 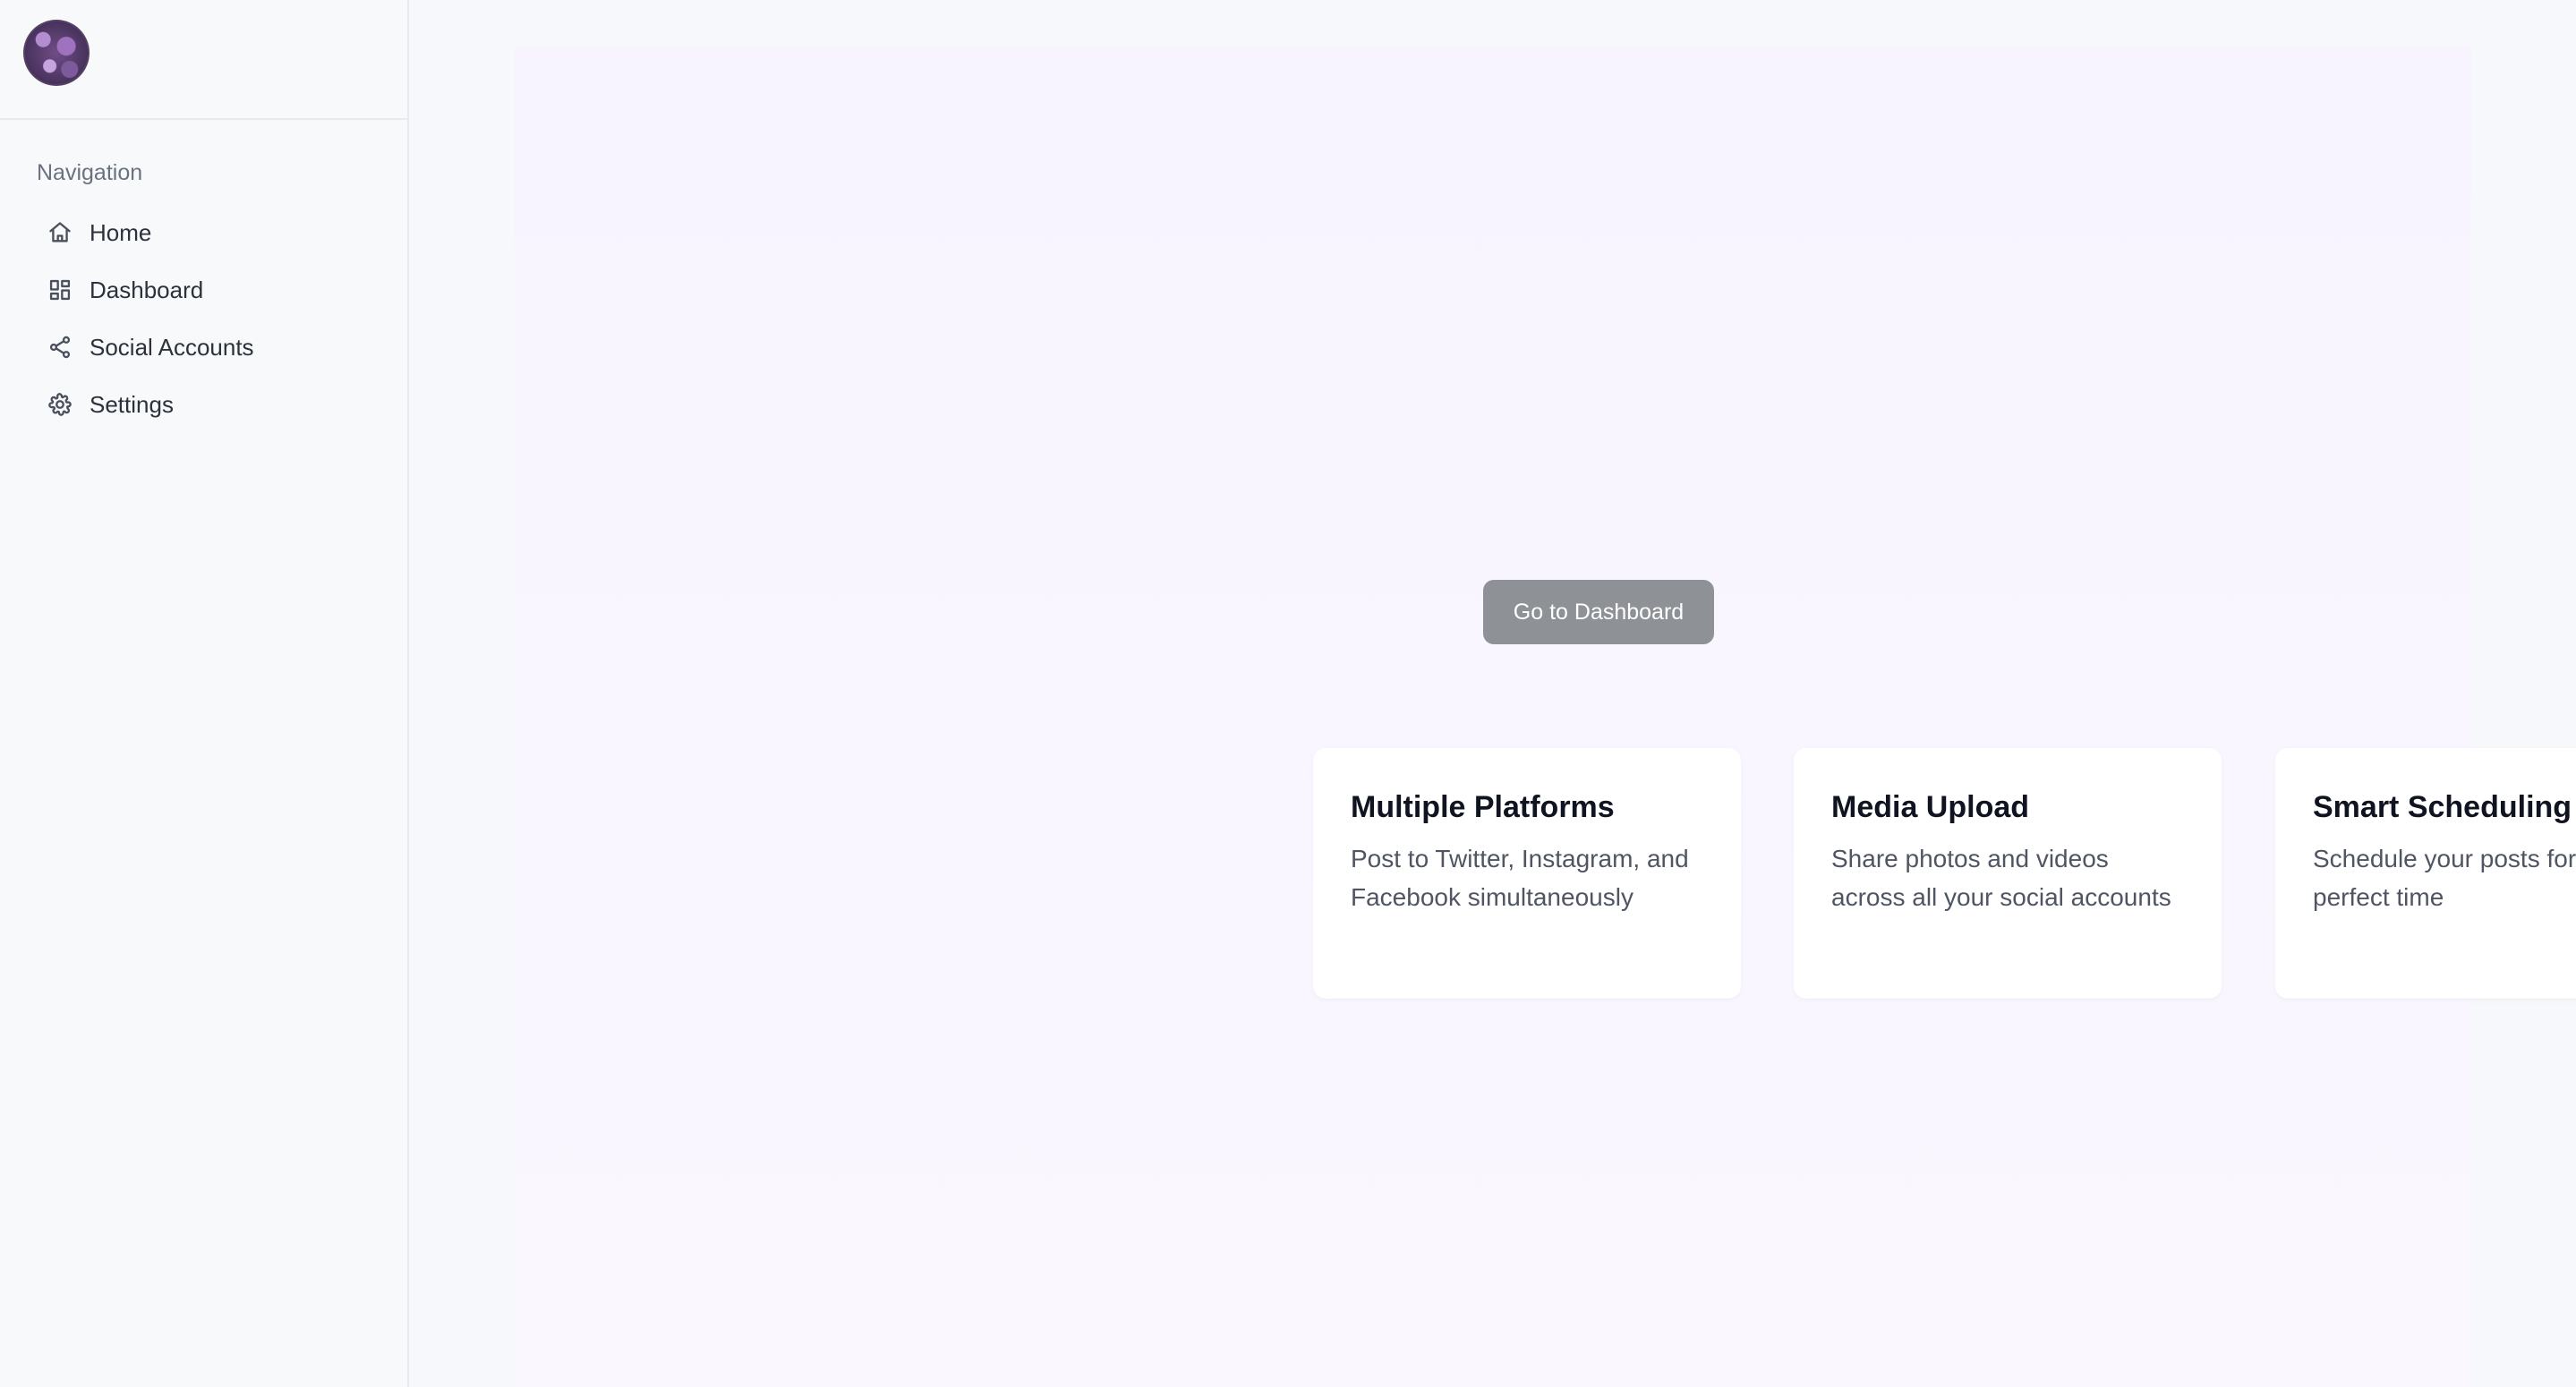 I want to click on avatar, so click(x=56, y=53).